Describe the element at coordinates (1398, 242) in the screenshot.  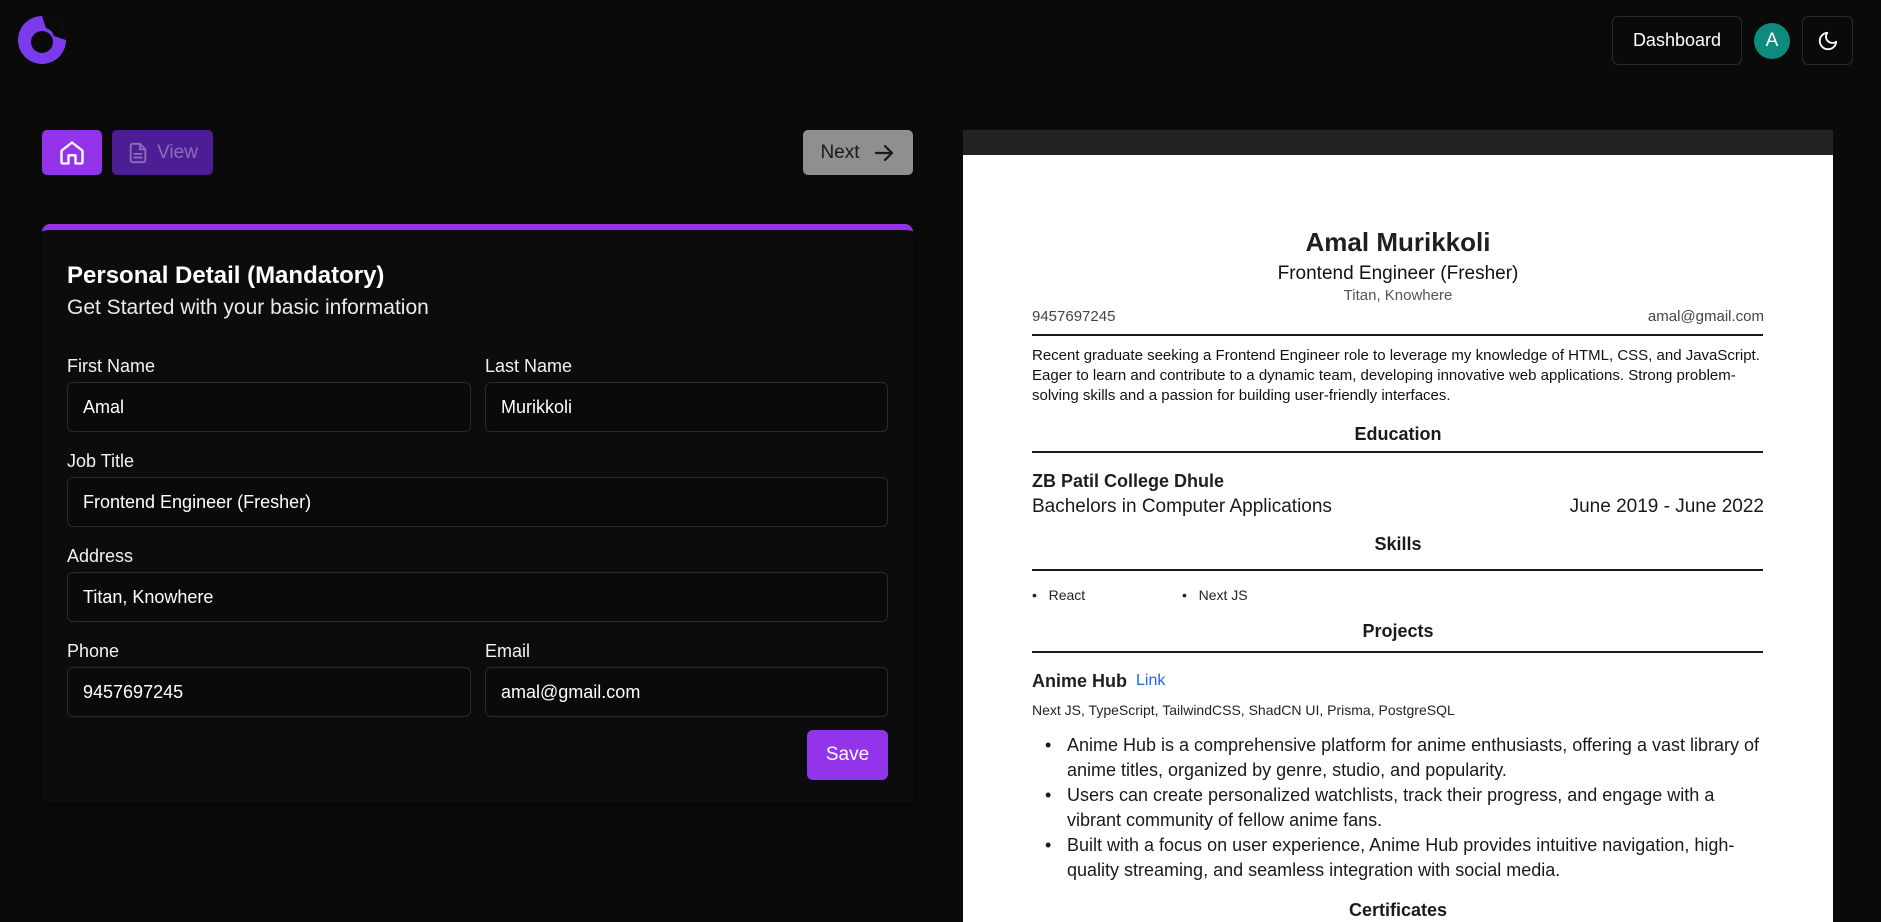
I see `resume-name: Amal Murikkoli` at that location.